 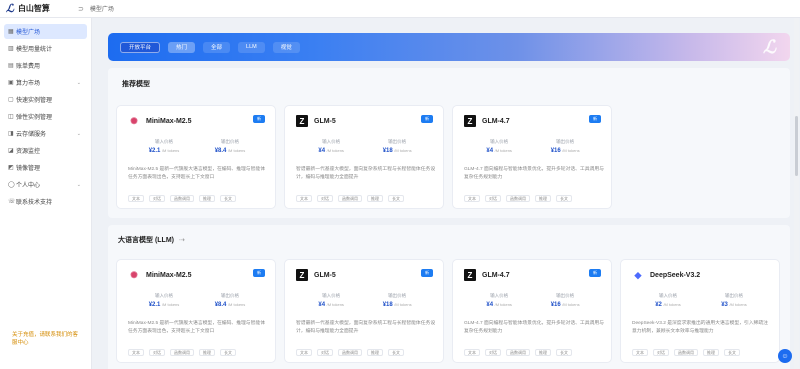 I want to click on sidebar-item: ☏ 联系技术支持, so click(x=45, y=201).